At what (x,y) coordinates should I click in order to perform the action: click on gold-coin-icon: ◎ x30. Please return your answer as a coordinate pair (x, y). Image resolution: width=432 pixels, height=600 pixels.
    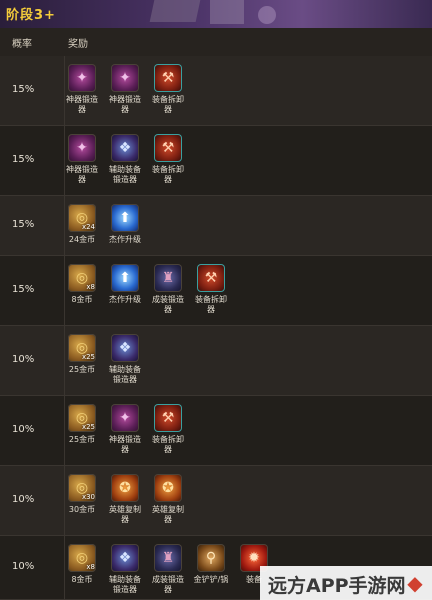
    Looking at the image, I should click on (82, 488).